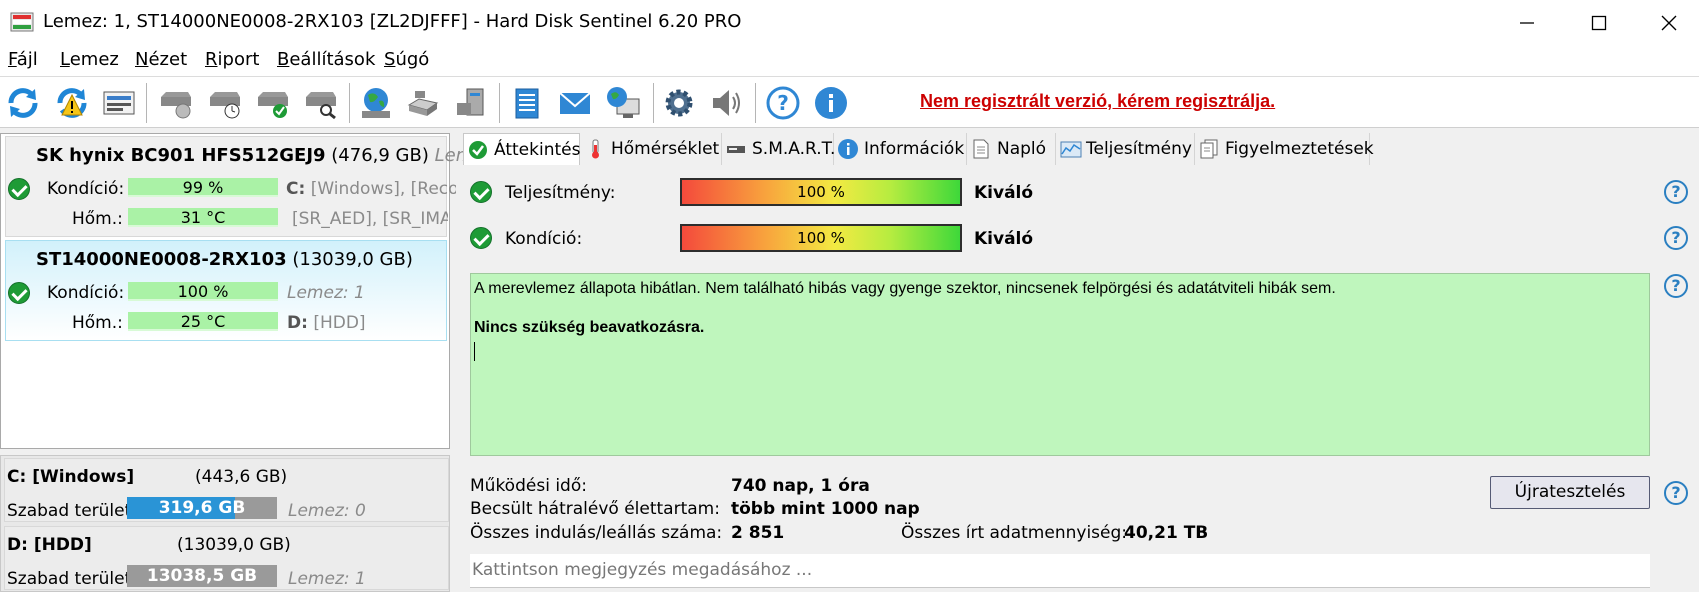 This screenshot has height=592, width=1699. What do you see at coordinates (225, 103) in the screenshot?
I see `scheduled-test-button` at bounding box center [225, 103].